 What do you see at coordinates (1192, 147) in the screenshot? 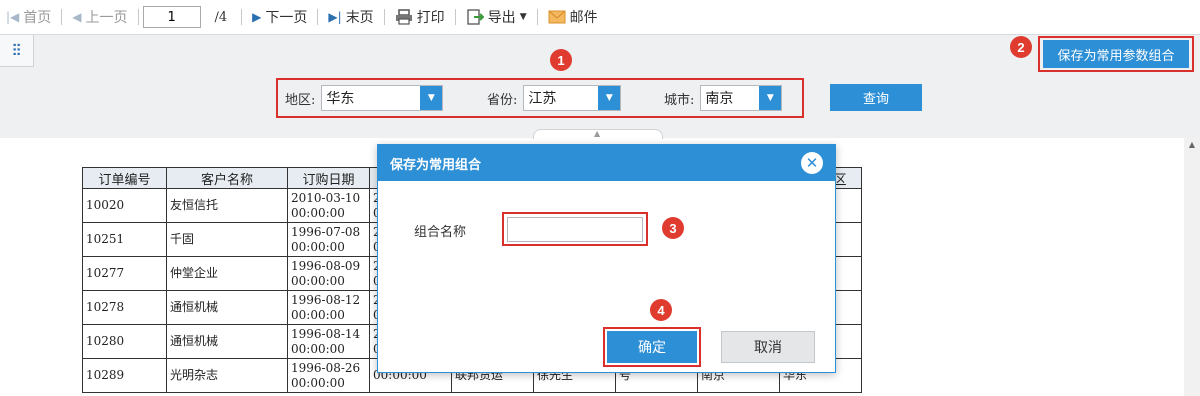
I see `scroll-up-icon: ▲` at bounding box center [1192, 147].